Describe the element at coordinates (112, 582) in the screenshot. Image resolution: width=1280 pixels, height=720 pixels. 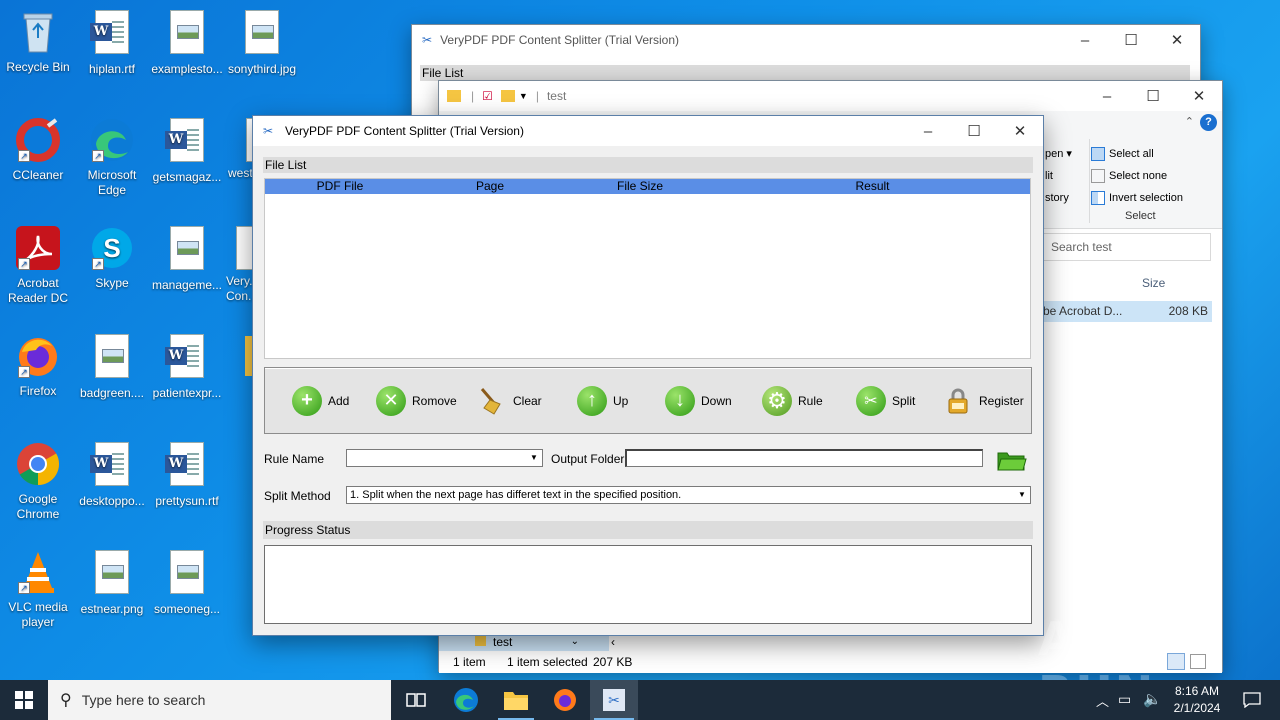
I see `desktop-icon-estnear: estnear.png` at that location.